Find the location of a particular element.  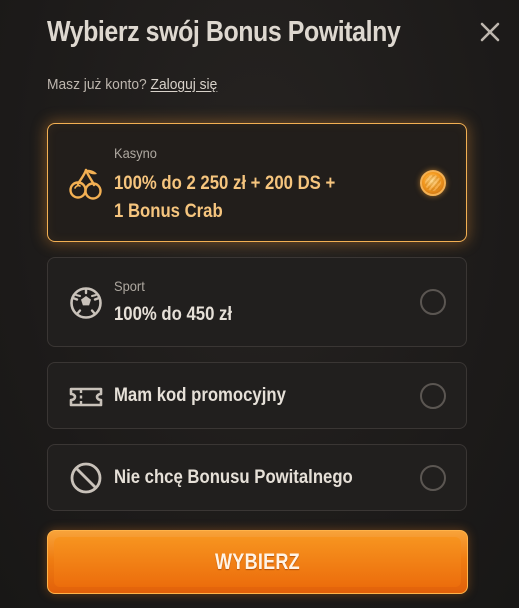

soccer-ball-icon is located at coordinates (86, 303).